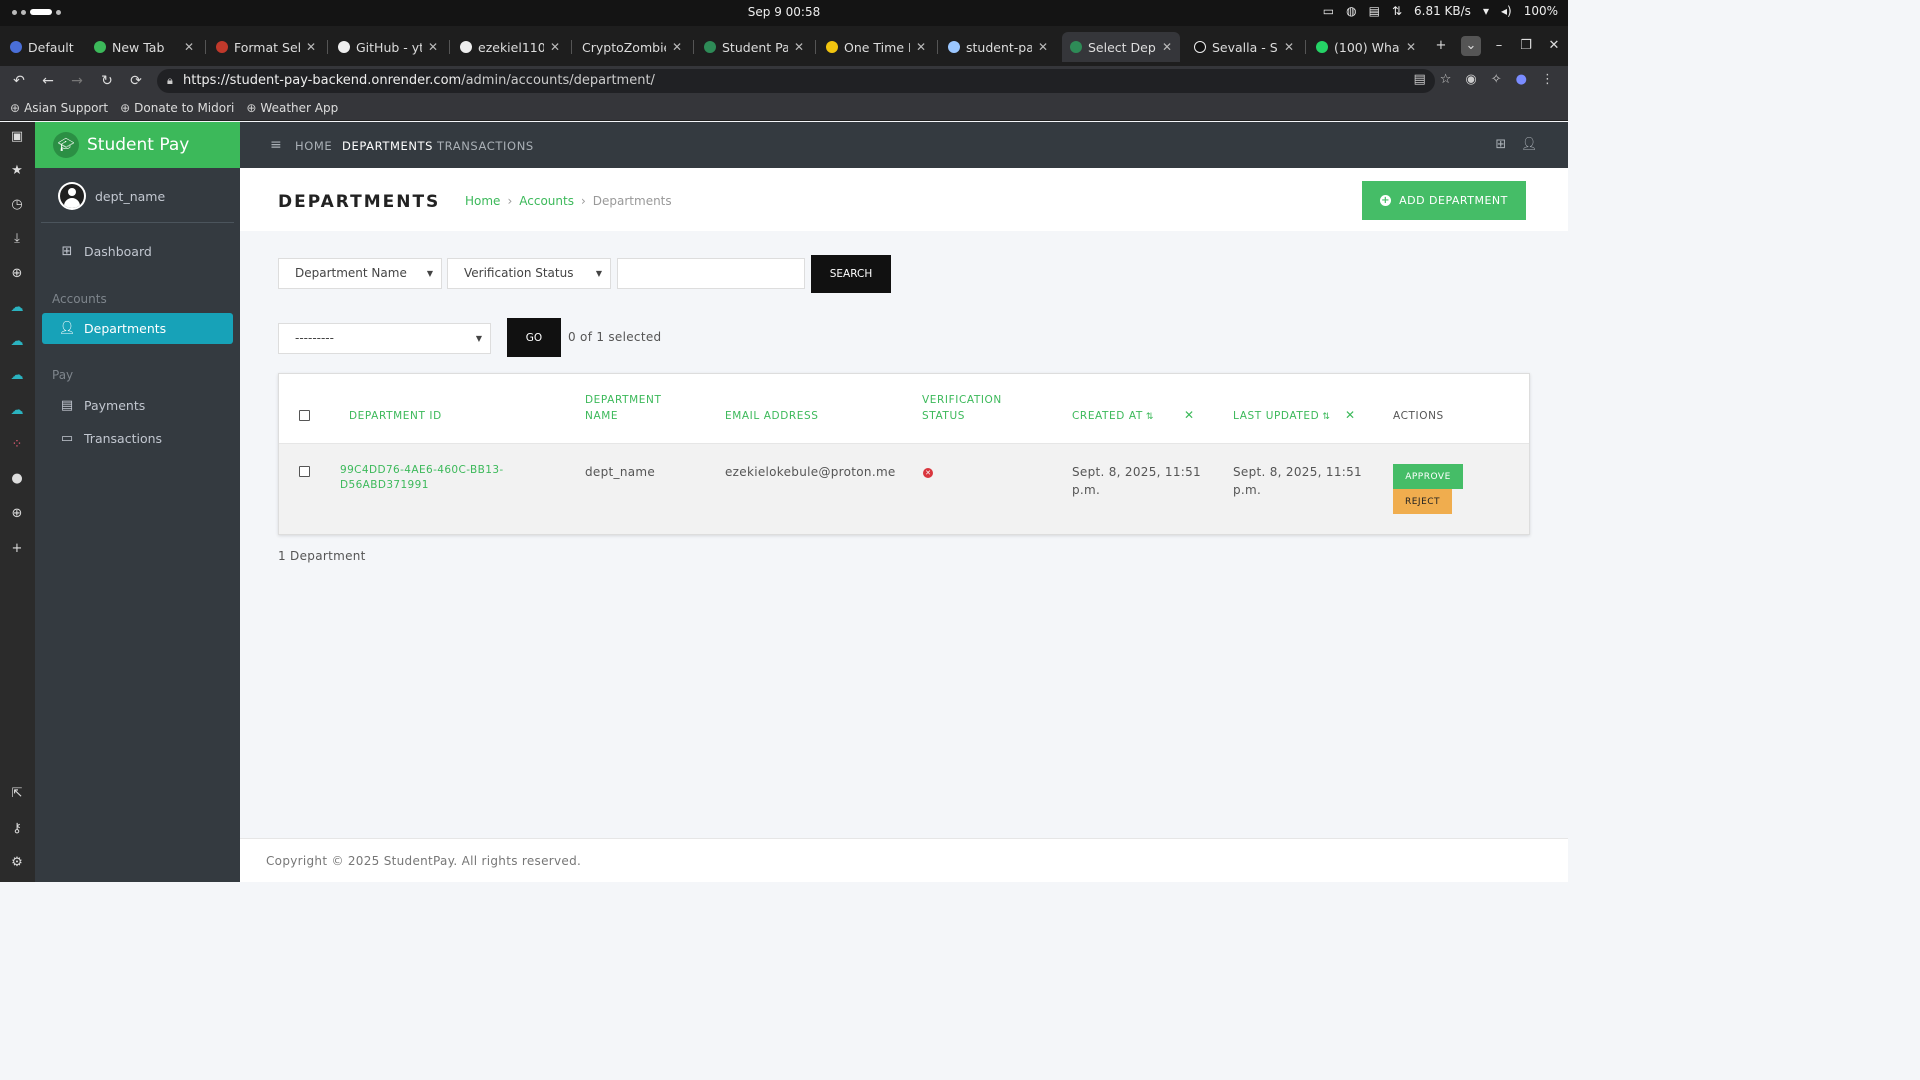 The width and height of the screenshot is (1920, 1080). What do you see at coordinates (1440, 11) in the screenshot?
I see `system-tray: ▭ ◍ ▤ ⇅ 6.81 KB/s ▾ ◂) 100%` at bounding box center [1440, 11].